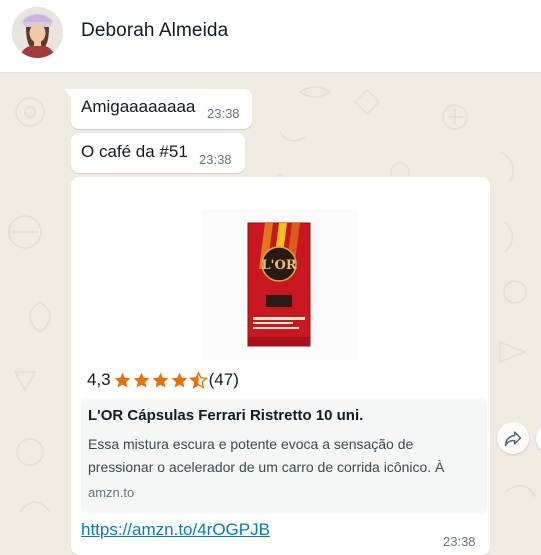 Image resolution: width=541 pixels, height=555 pixels. What do you see at coordinates (154, 31) in the screenshot?
I see `contact-name: Deborah Almeida` at bounding box center [154, 31].